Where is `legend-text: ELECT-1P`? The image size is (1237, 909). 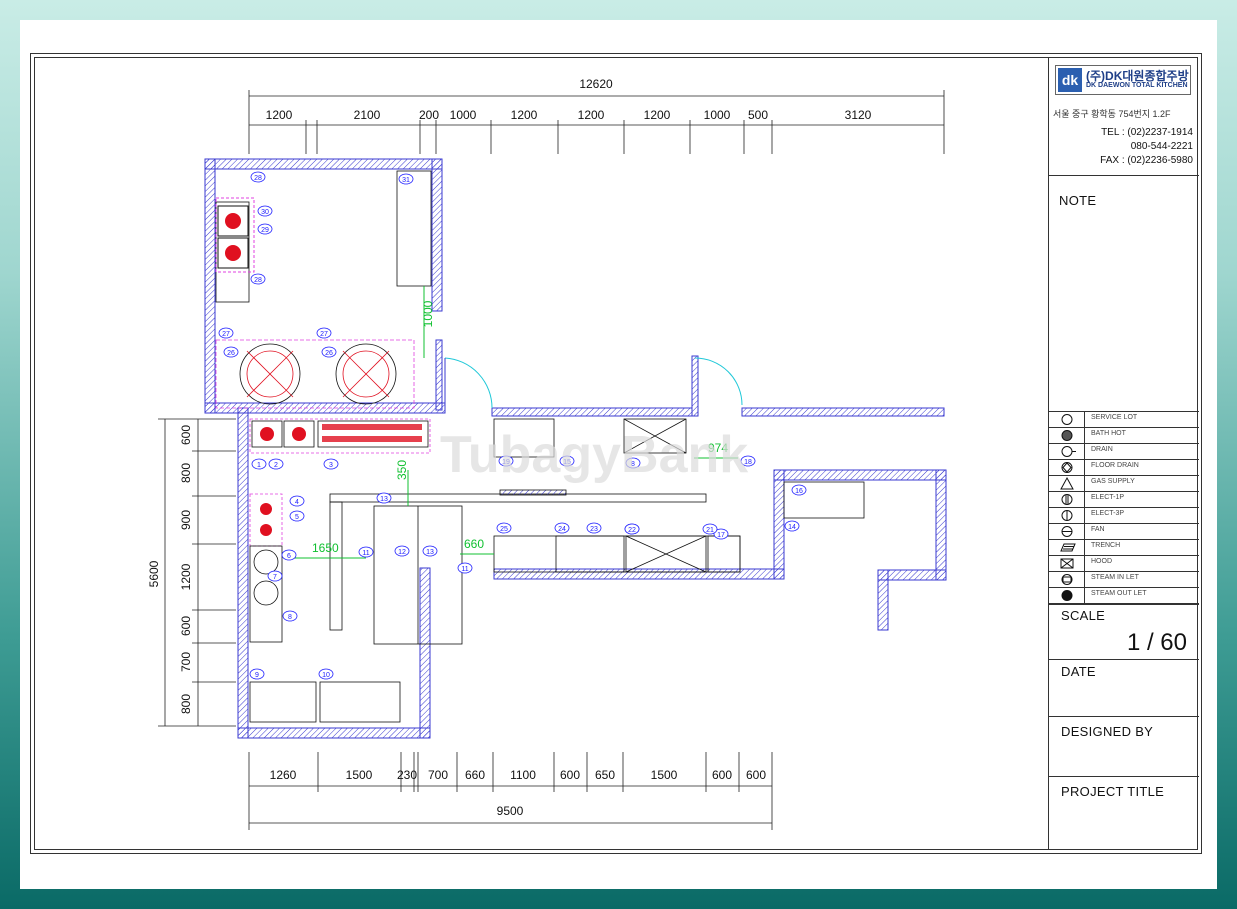
legend-text: ELECT-1P is located at coordinates (1108, 497).